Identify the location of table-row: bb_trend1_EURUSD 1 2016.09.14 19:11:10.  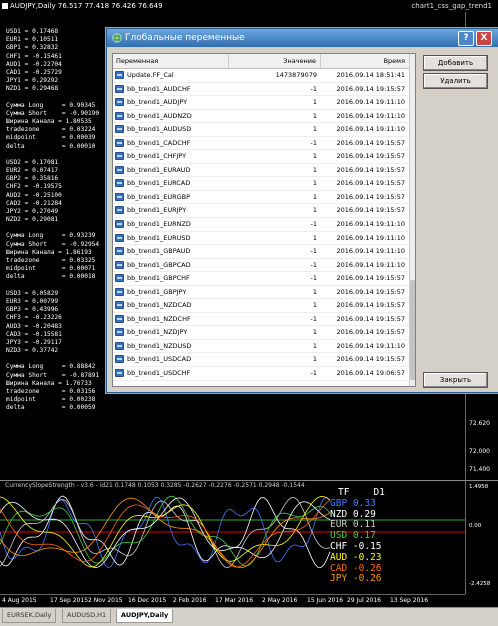
(261, 239).